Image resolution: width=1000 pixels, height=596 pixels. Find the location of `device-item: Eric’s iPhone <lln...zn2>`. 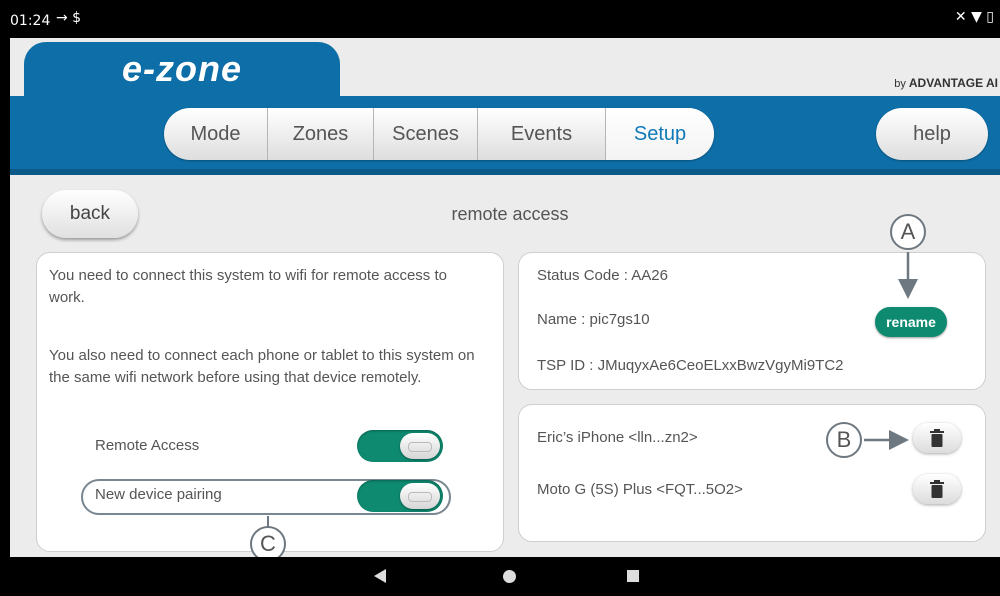

device-item: Eric’s iPhone <lln...zn2> is located at coordinates (617, 437).